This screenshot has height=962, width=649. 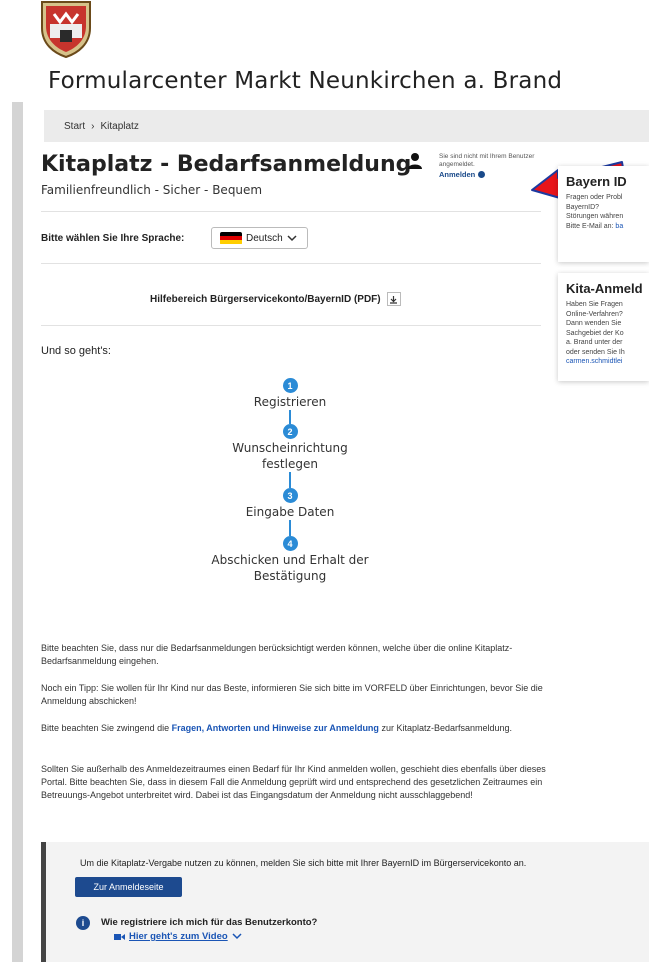 I want to click on faq-paragraph-text: zur Kitaplatz-Bedarfsanmeldung., so click(x=445, y=728).